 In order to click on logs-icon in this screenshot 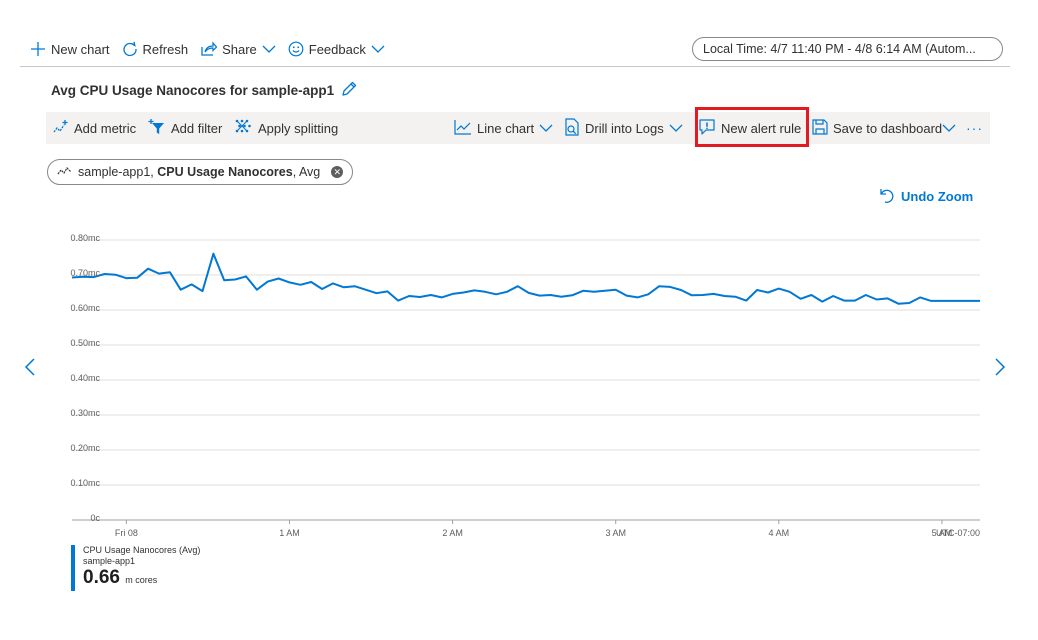, I will do `click(572, 128)`.